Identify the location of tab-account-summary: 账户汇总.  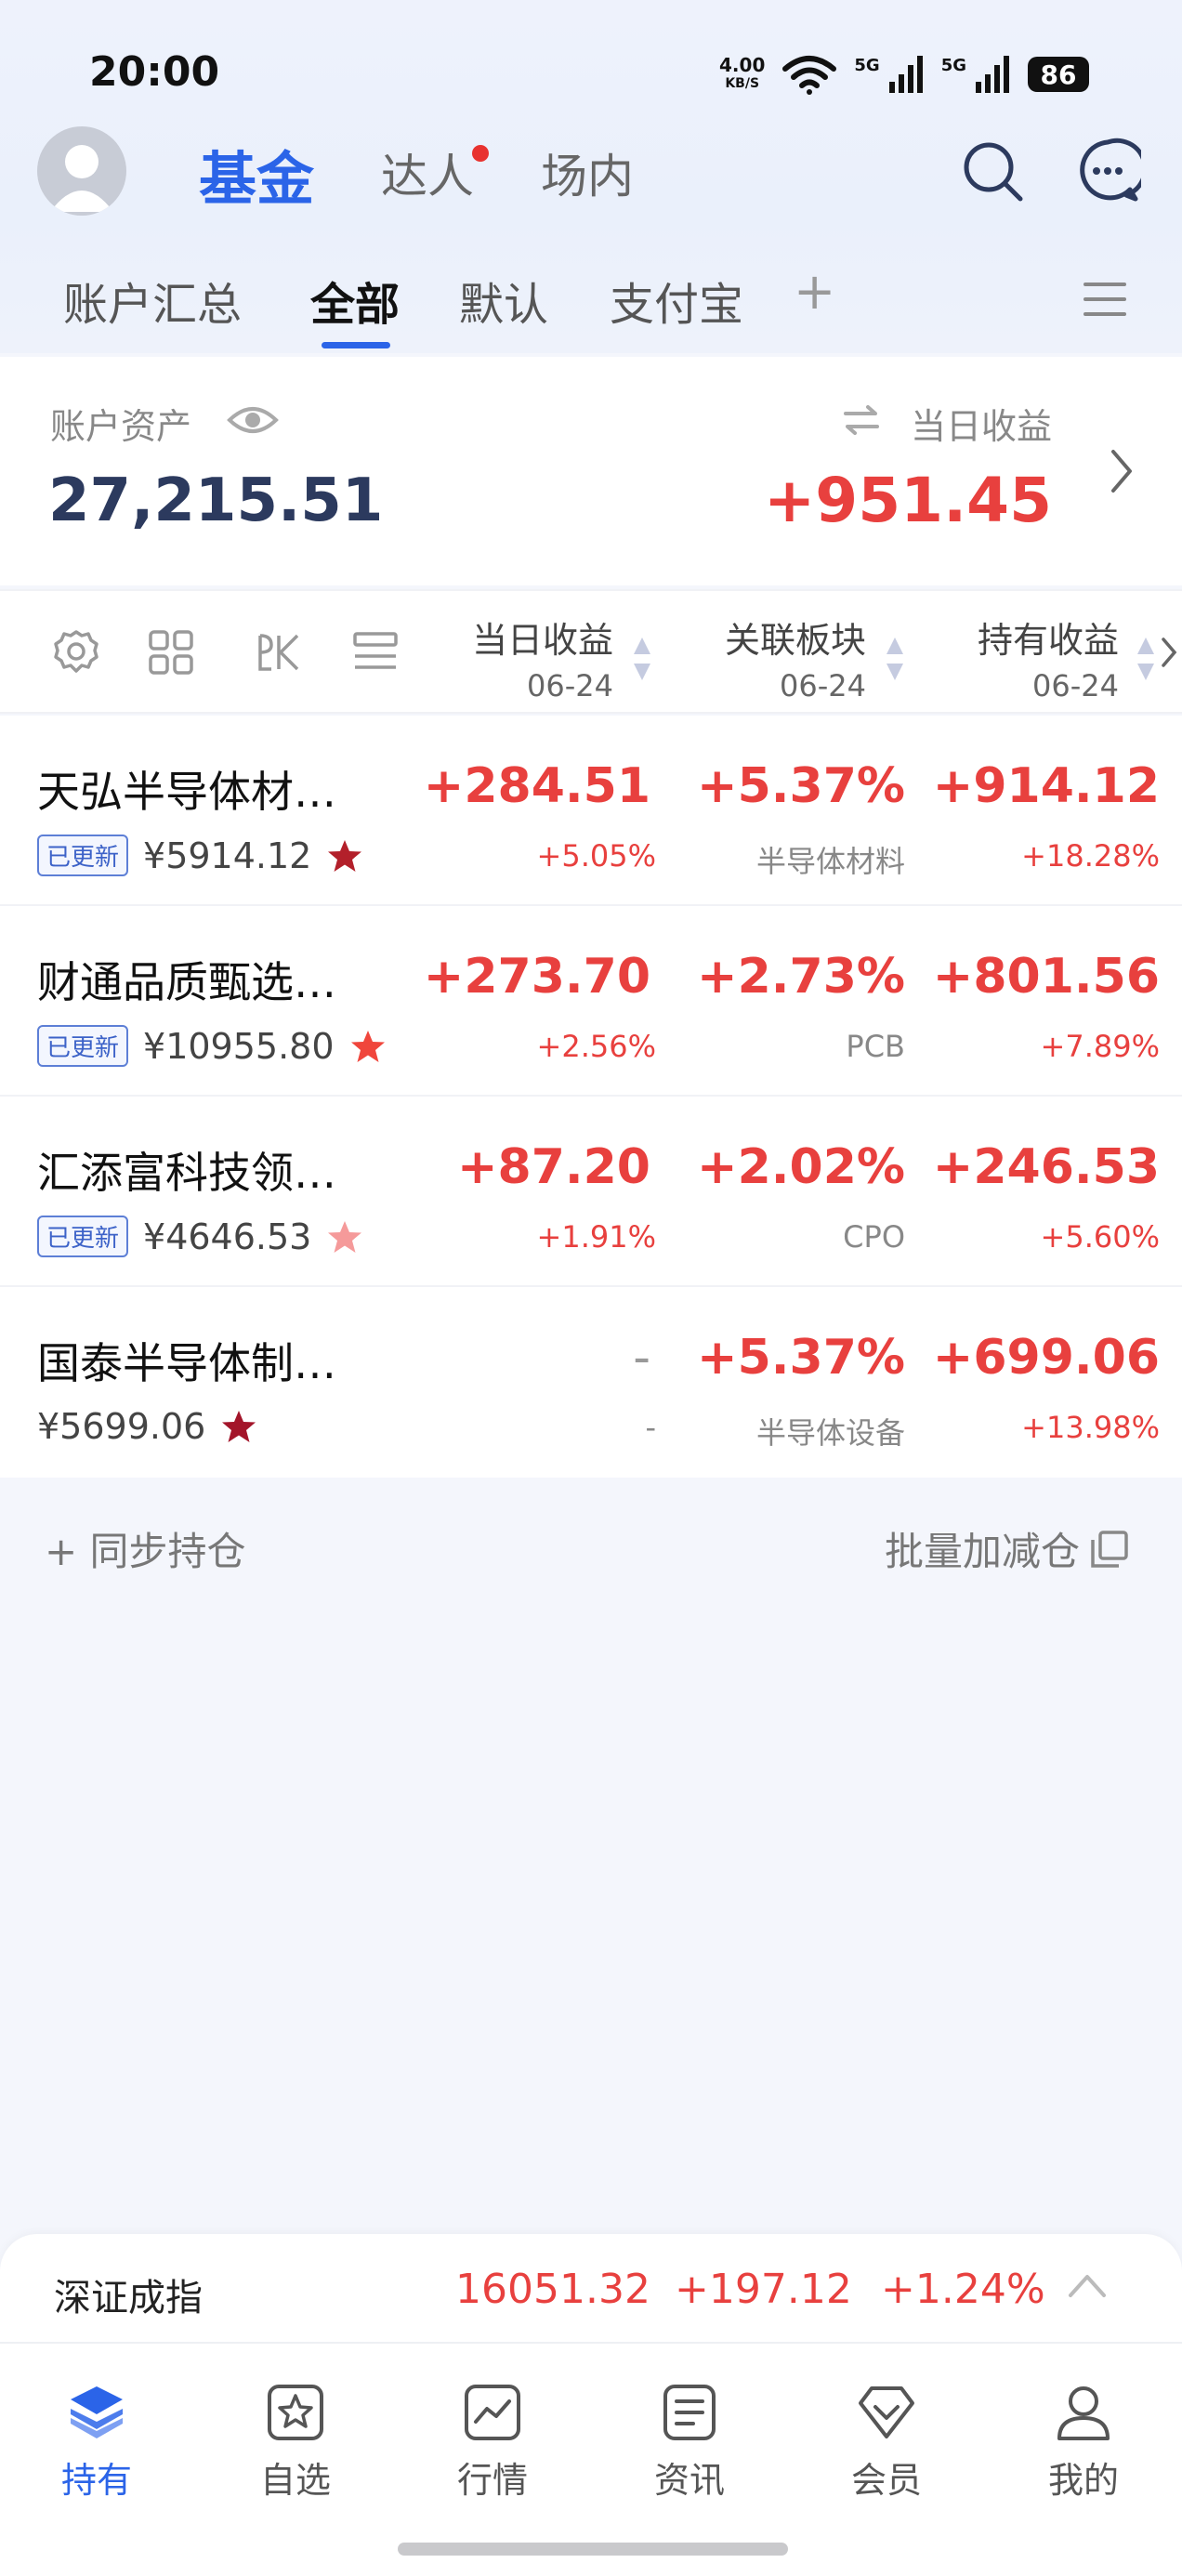
(152, 300).